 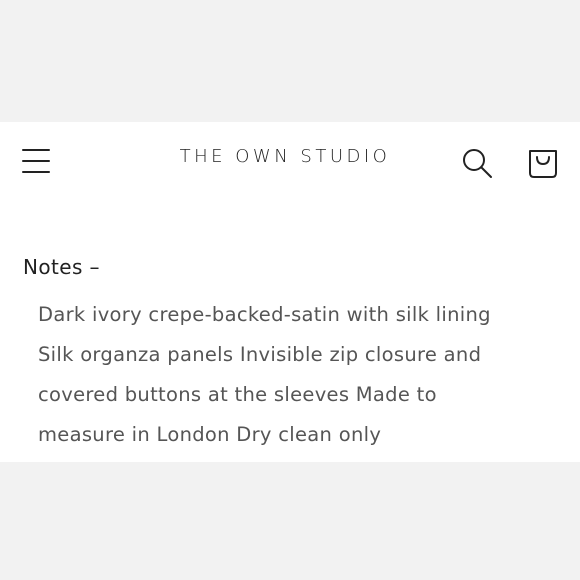 What do you see at coordinates (237, 394) in the screenshot?
I see `notes-line: covered buttons at the sleeves Made to` at bounding box center [237, 394].